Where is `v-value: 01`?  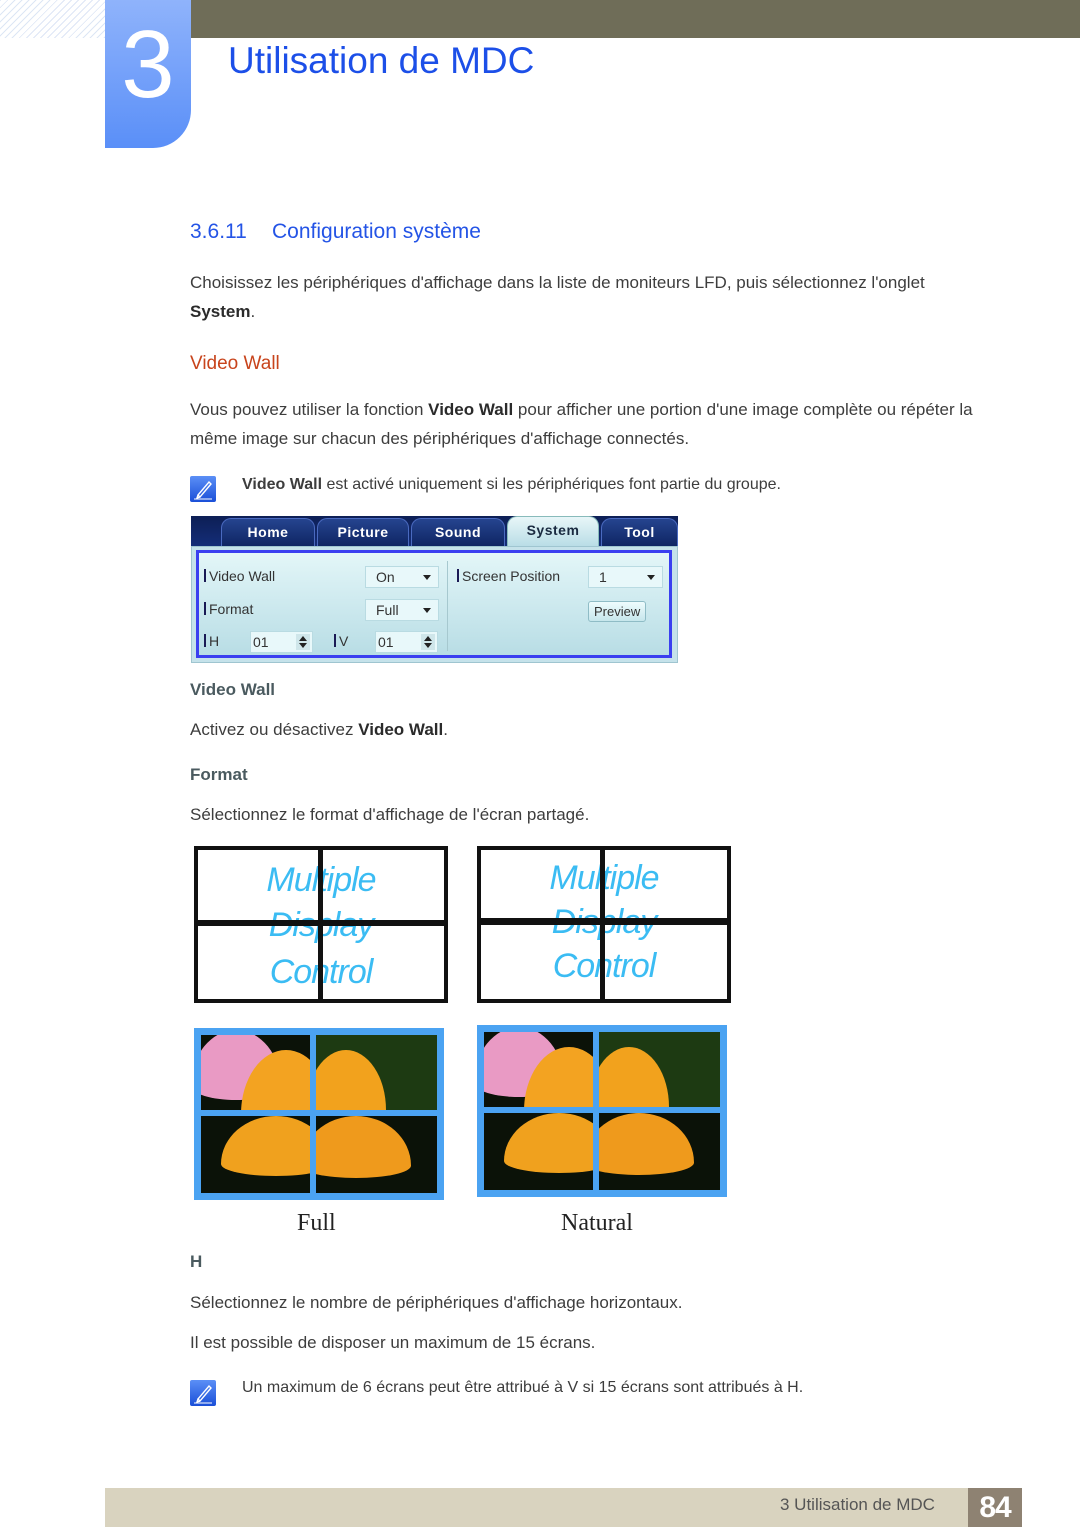 v-value: 01 is located at coordinates (386, 642).